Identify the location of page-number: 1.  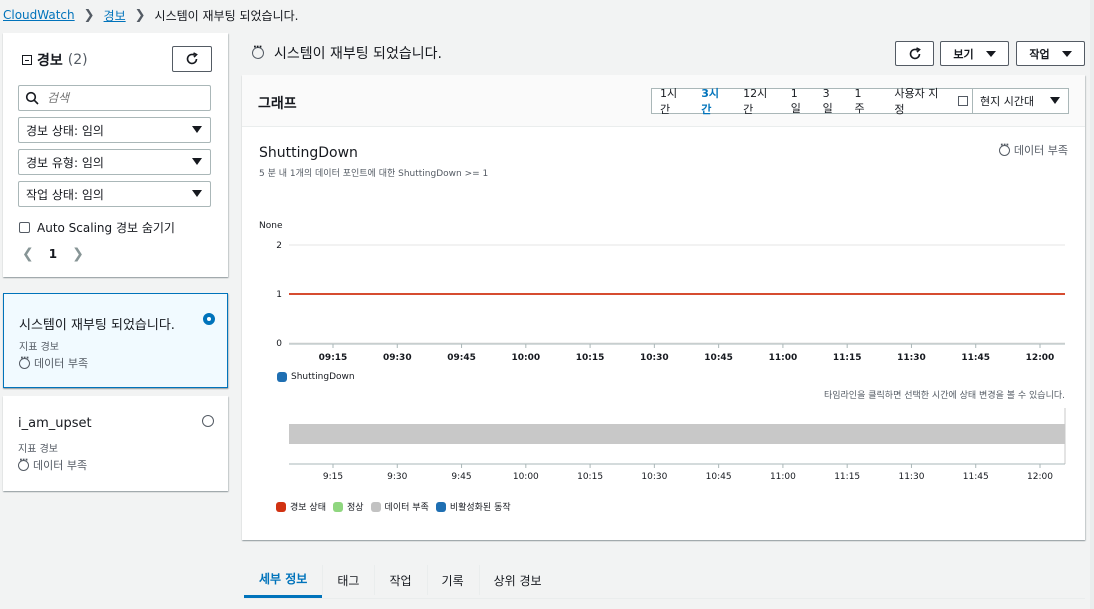
(53, 254).